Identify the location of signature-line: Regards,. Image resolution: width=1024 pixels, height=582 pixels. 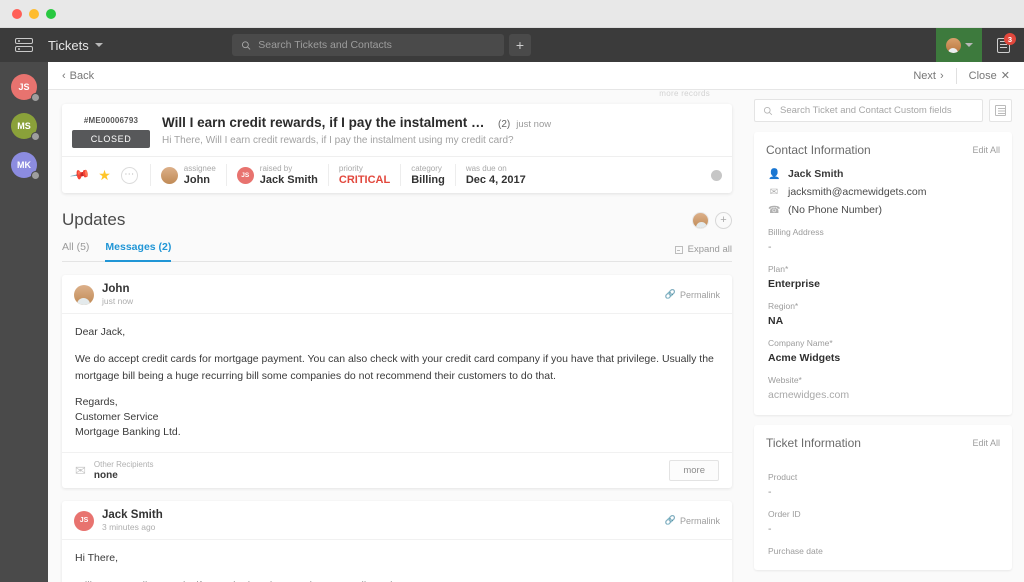
(96, 401).